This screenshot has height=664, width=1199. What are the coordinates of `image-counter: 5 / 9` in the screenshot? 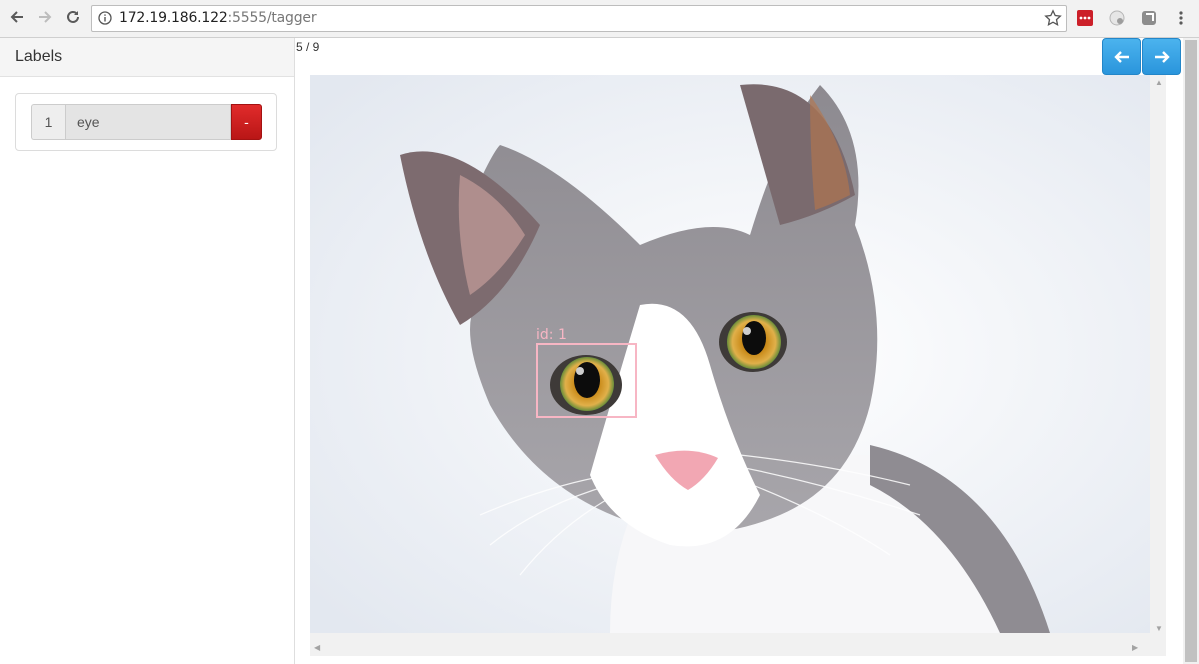 It's located at (308, 47).